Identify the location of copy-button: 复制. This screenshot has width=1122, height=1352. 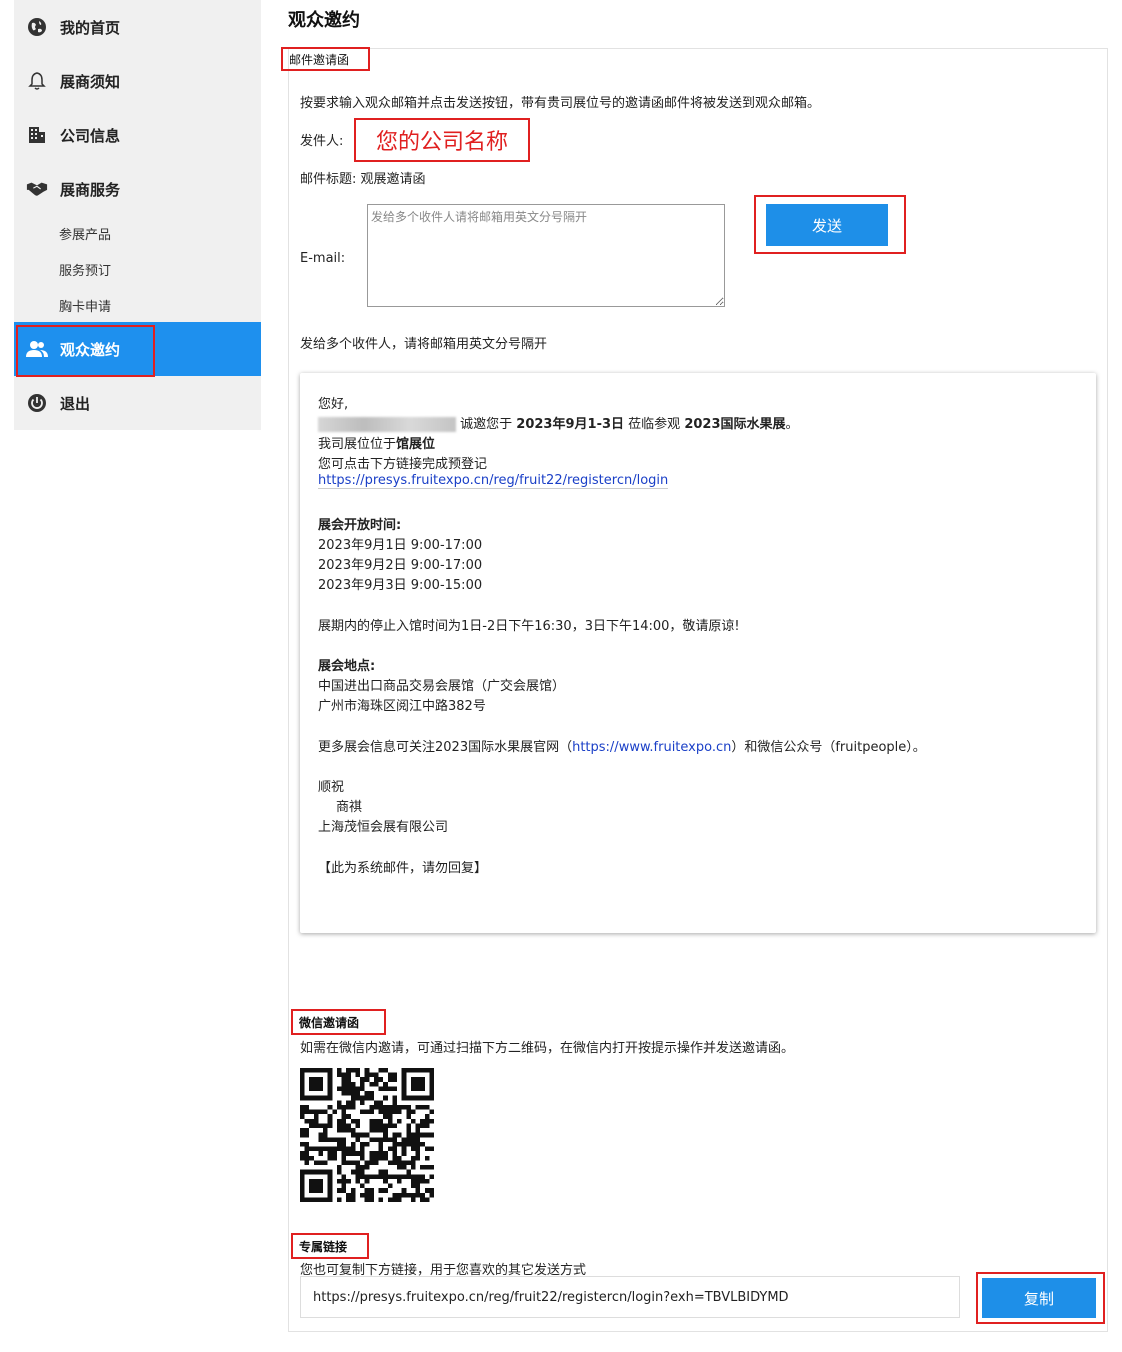
(1039, 1298).